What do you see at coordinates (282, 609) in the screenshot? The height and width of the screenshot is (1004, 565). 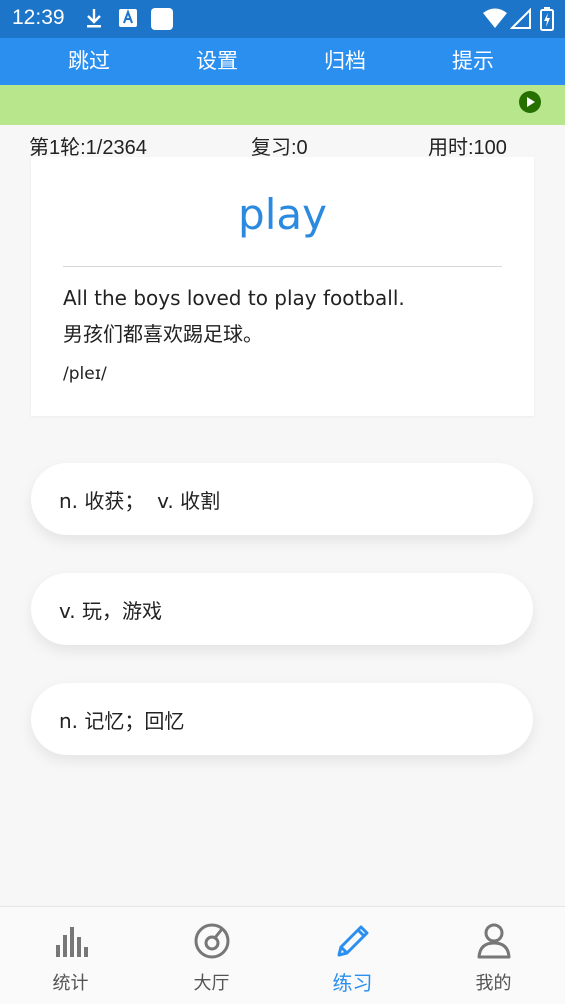 I see `option-2: v. 玩，游戏` at bounding box center [282, 609].